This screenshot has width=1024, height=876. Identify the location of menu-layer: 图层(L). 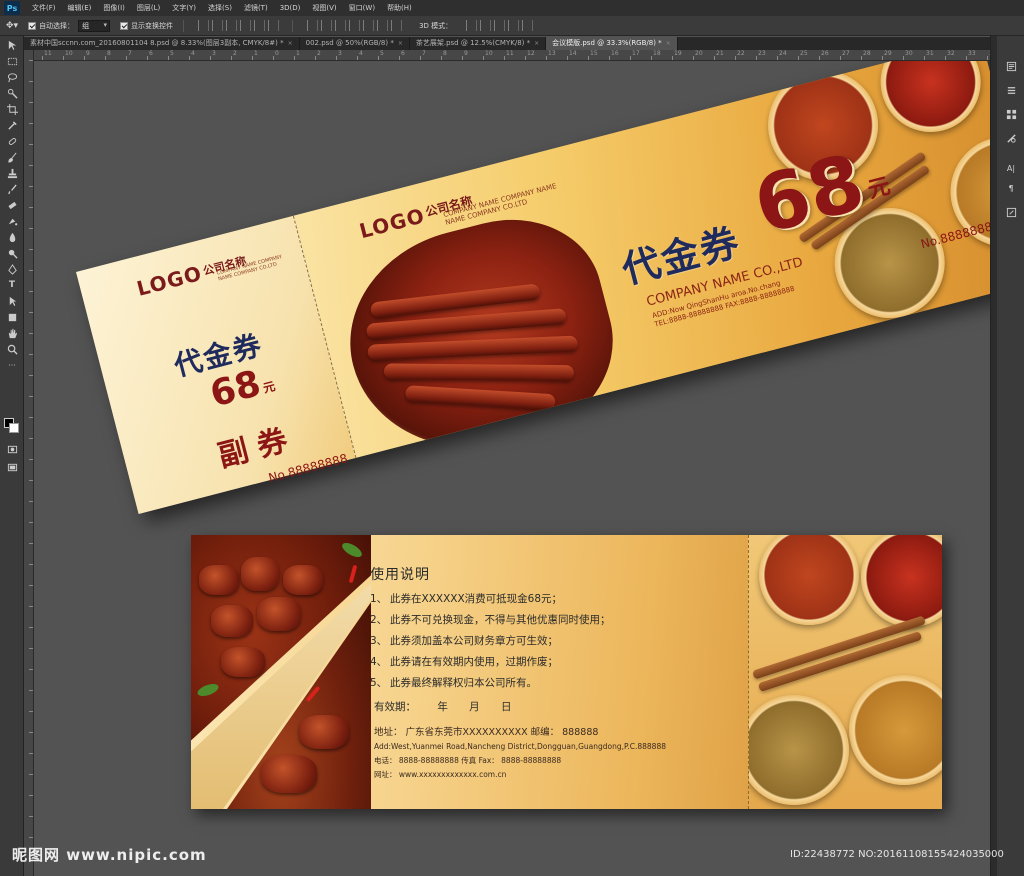
(148, 8).